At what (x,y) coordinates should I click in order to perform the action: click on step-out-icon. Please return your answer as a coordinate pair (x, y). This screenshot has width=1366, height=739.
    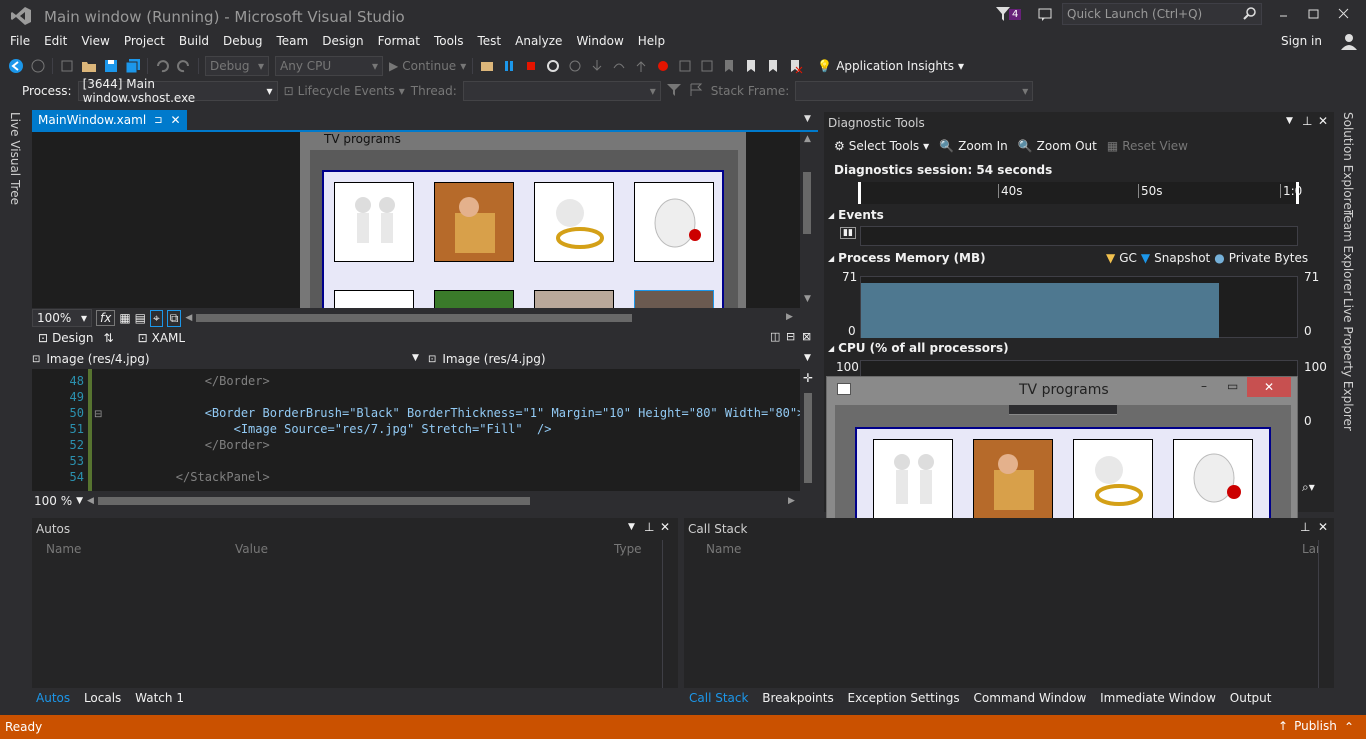
    Looking at the image, I should click on (641, 66).